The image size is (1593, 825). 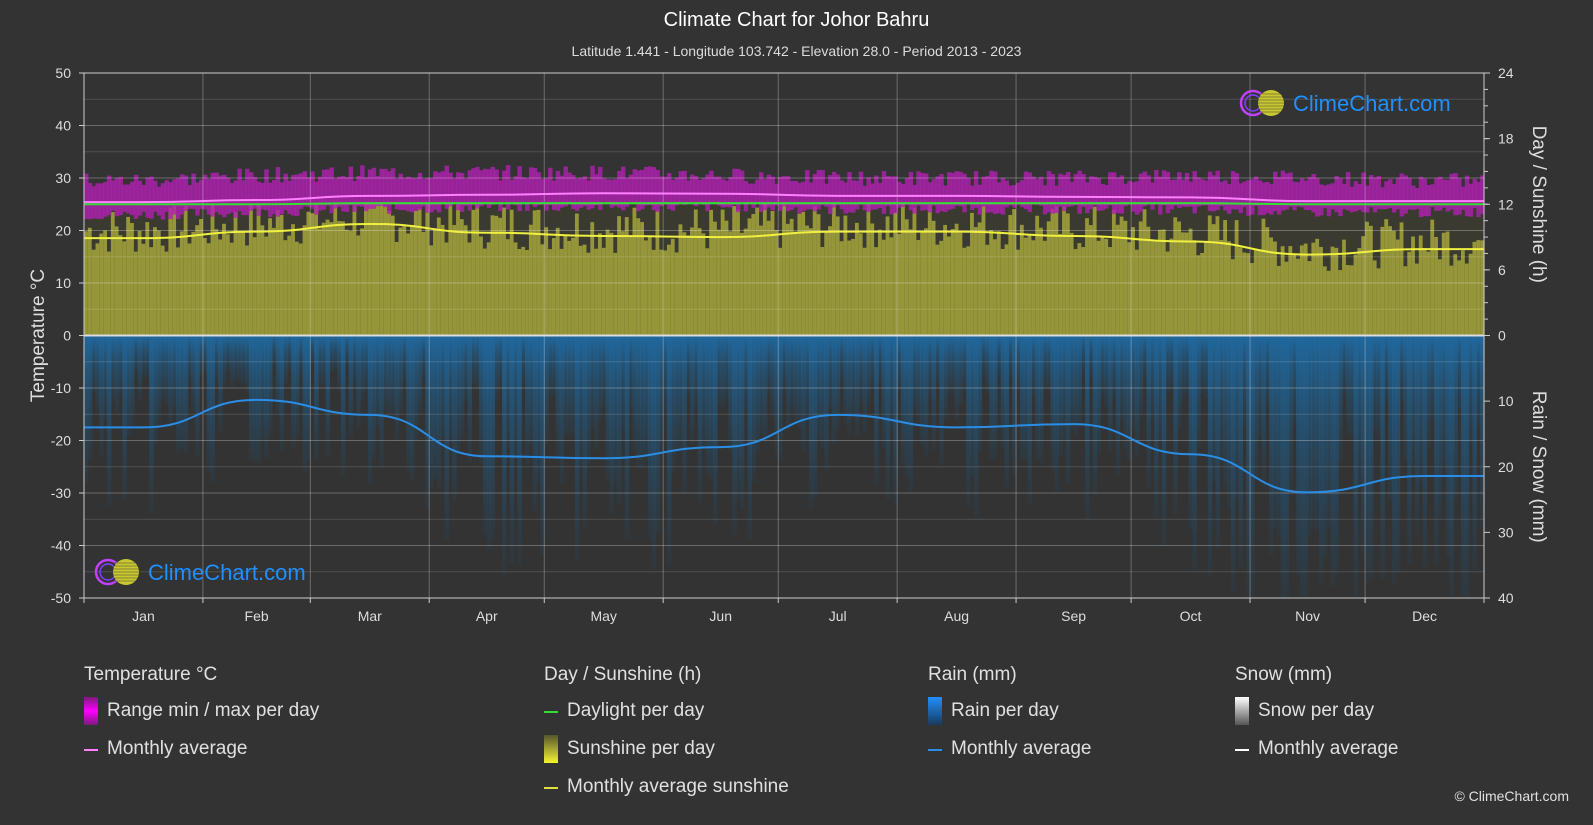 What do you see at coordinates (935, 711) in the screenshot?
I see `rain-swatch-icon` at bounding box center [935, 711].